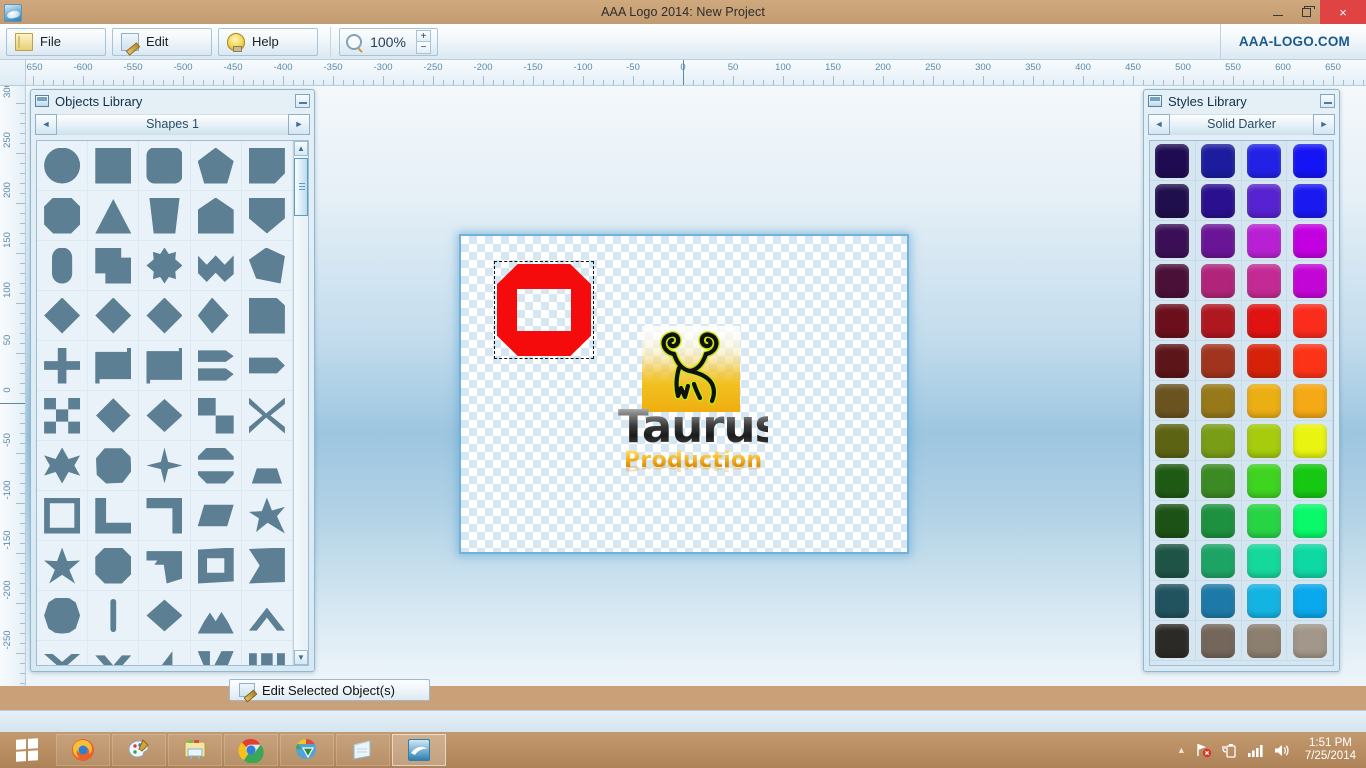 Image resolution: width=1366 pixels, height=768 pixels. I want to click on shape-cell-wave-bar, so click(216, 266).